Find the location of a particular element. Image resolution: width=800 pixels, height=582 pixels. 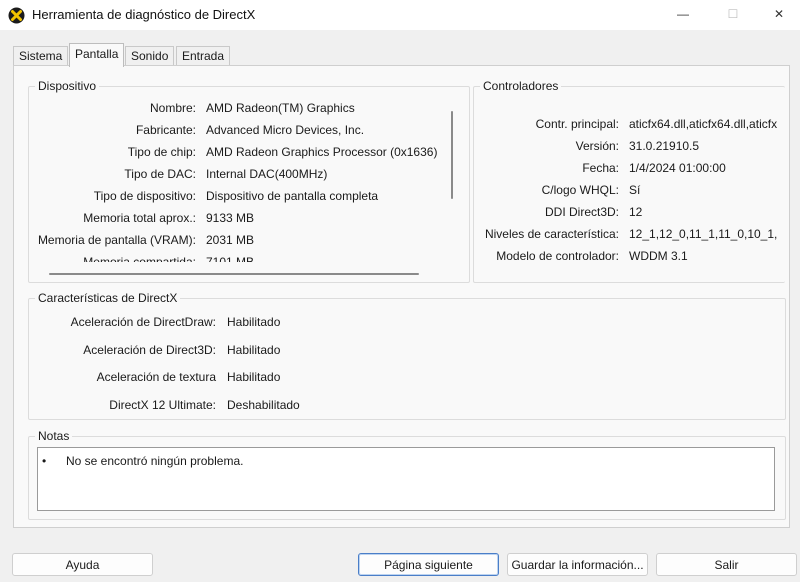

driver-value: WDDM 3.1 is located at coordinates (658, 256).